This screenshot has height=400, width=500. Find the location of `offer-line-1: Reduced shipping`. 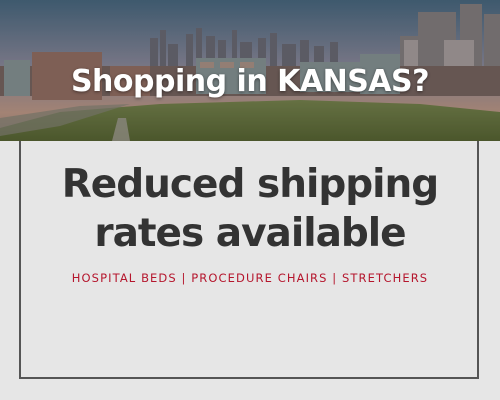

offer-line-1: Reduced shipping is located at coordinates (250, 184).